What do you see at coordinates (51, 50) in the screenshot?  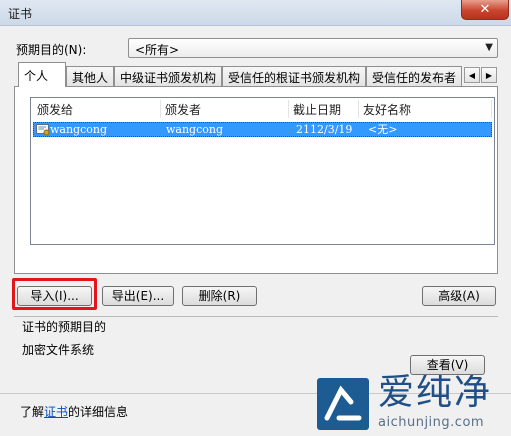 I see `purpose-label: 预期目的(N):` at bounding box center [51, 50].